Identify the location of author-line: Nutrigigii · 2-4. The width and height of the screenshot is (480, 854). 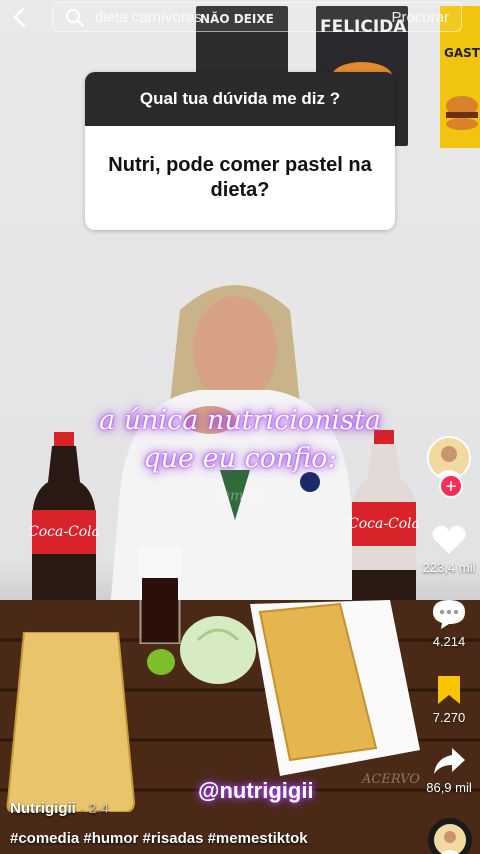
(59, 808).